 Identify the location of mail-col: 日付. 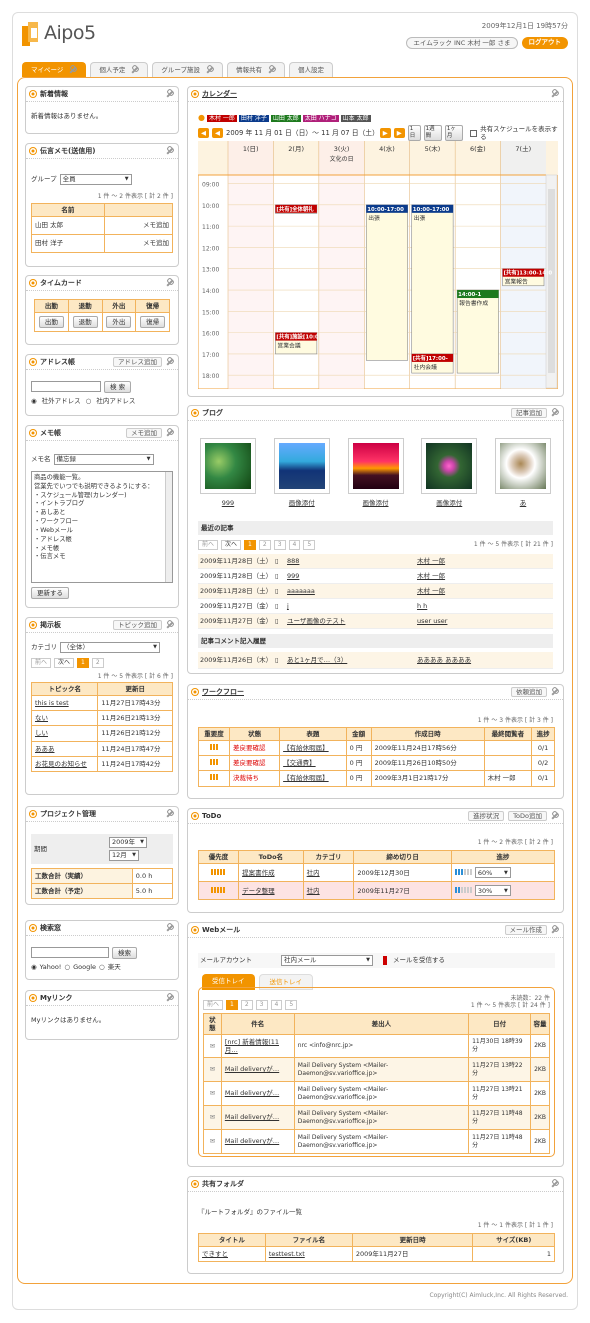
(500, 1023).